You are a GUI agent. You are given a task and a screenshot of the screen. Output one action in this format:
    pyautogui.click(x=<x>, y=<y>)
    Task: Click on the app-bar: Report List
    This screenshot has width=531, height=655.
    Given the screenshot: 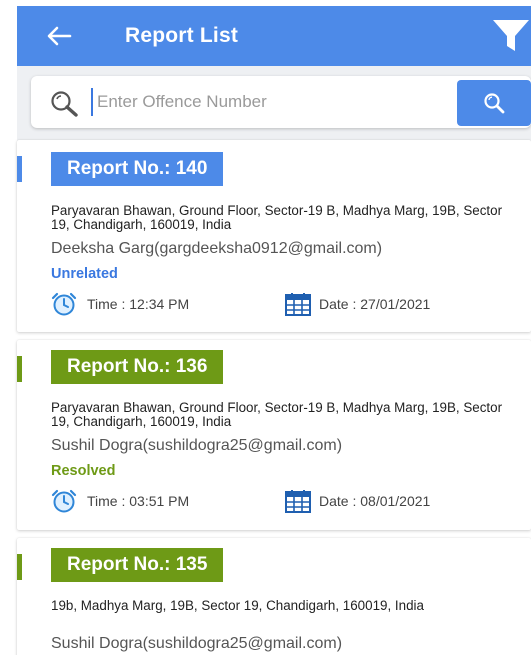 What is the action you would take?
    pyautogui.click(x=274, y=36)
    